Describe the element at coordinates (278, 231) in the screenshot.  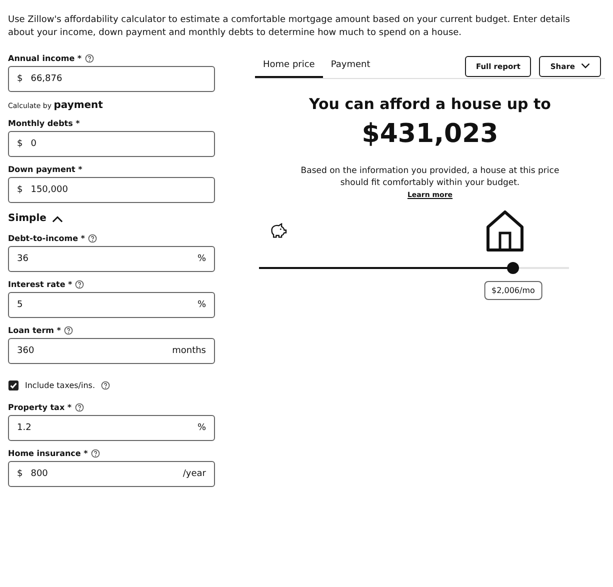
I see `piggy-bank-icon` at that location.